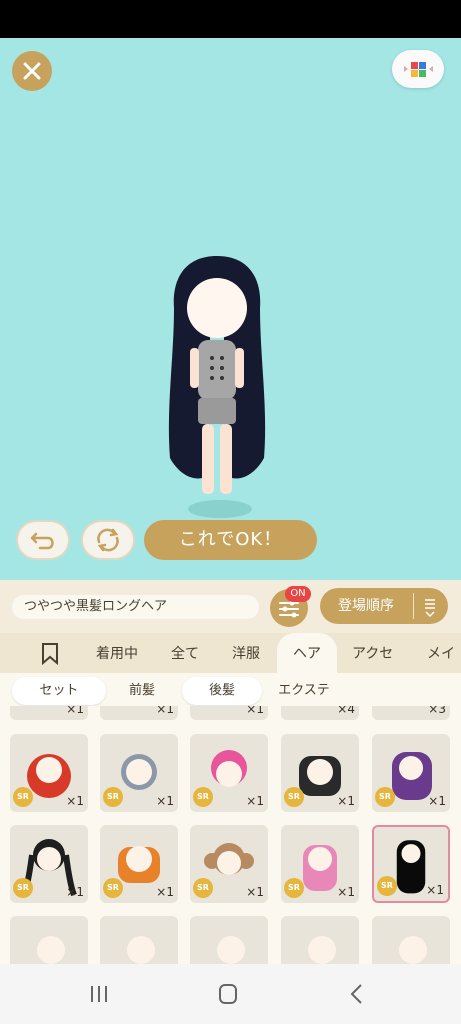  Describe the element at coordinates (320, 713) in the screenshot. I see `list-item: ×4` at that location.